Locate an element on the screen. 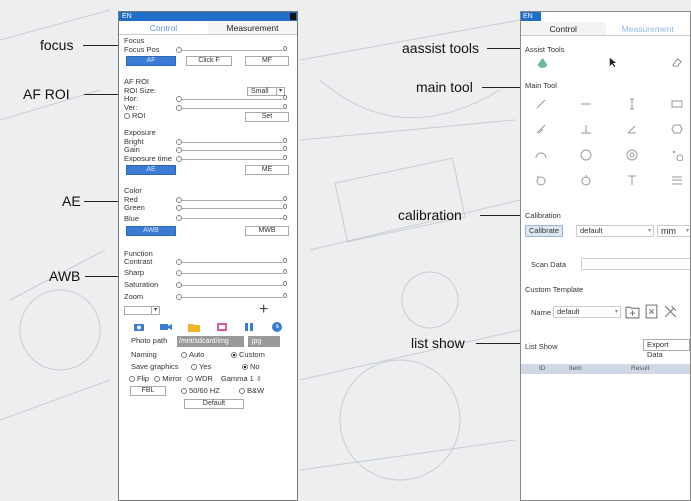 The height and width of the screenshot is (501, 691). exposure-time-slider is located at coordinates (229, 159).